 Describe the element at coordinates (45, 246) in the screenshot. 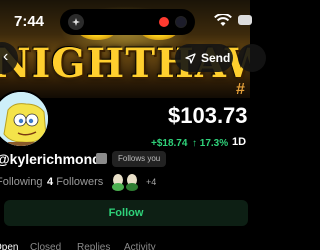

I see `tab-closed: Closed` at that location.